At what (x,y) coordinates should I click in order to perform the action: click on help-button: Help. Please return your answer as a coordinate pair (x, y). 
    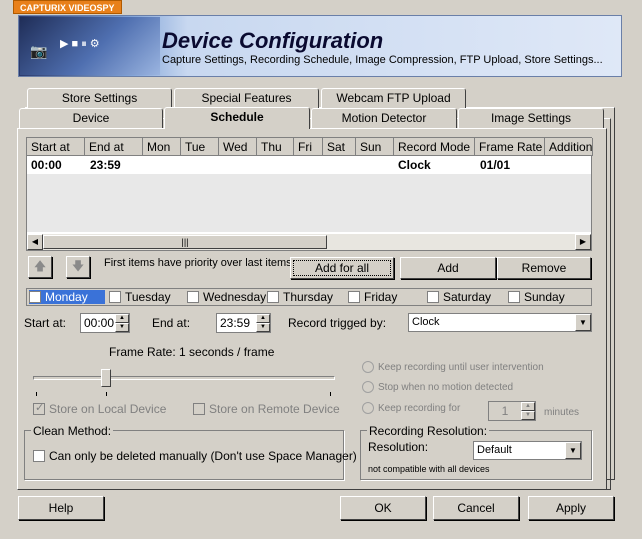
    Looking at the image, I should click on (61, 508).